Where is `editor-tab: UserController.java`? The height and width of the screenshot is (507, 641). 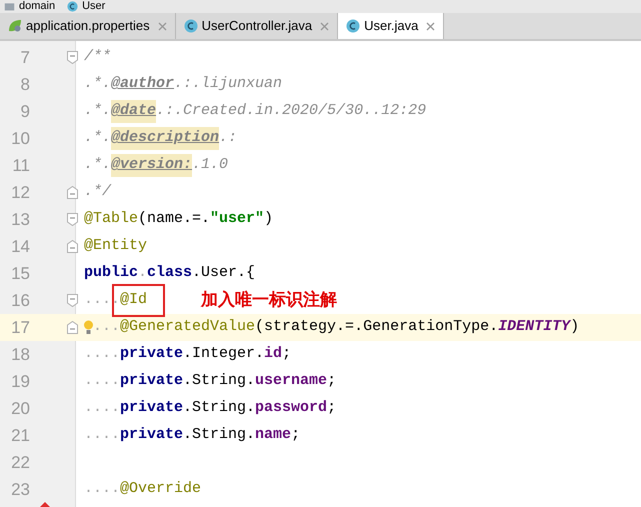 editor-tab: UserController.java is located at coordinates (257, 26).